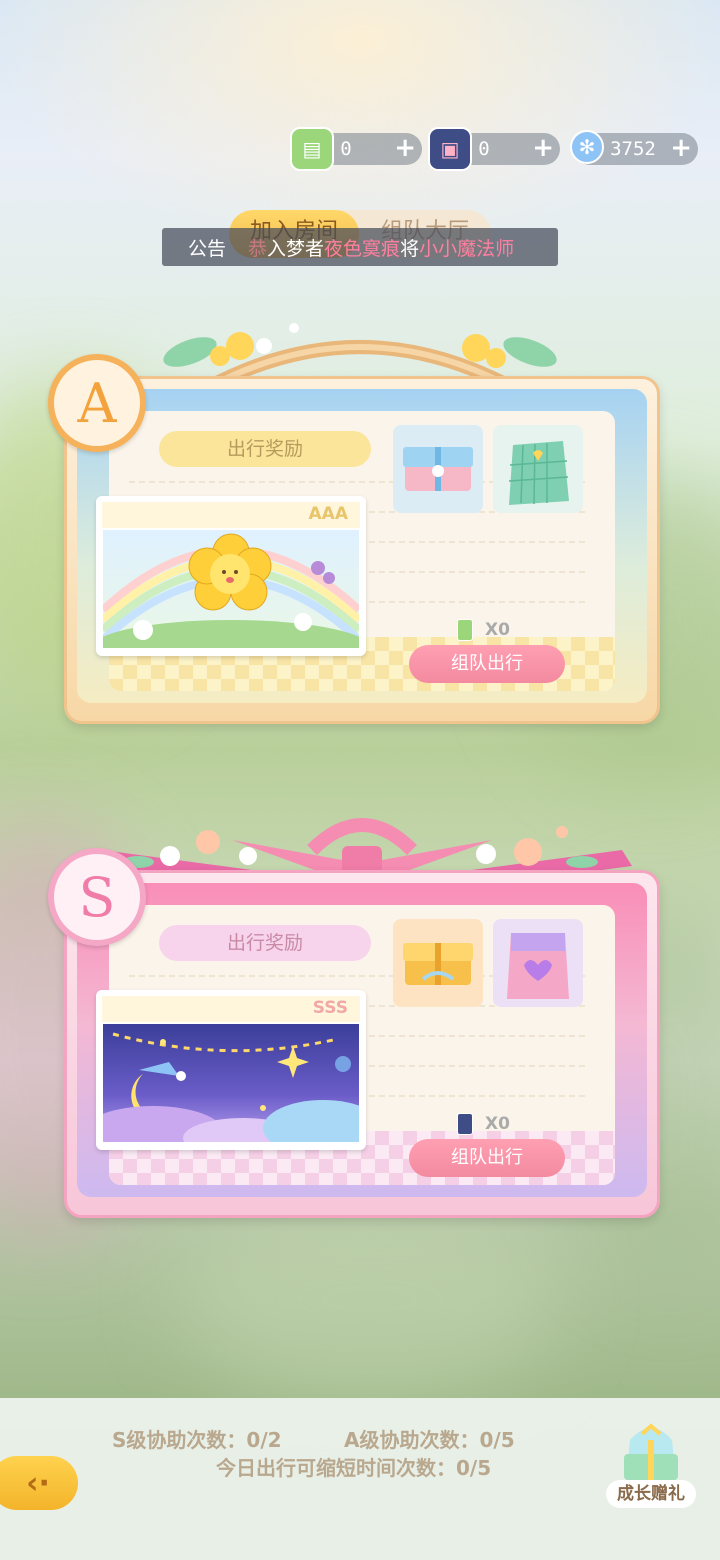 This screenshot has width=720, height=1560. What do you see at coordinates (405, 148) in the screenshot?
I see `add-ticket-button: +` at bounding box center [405, 148].